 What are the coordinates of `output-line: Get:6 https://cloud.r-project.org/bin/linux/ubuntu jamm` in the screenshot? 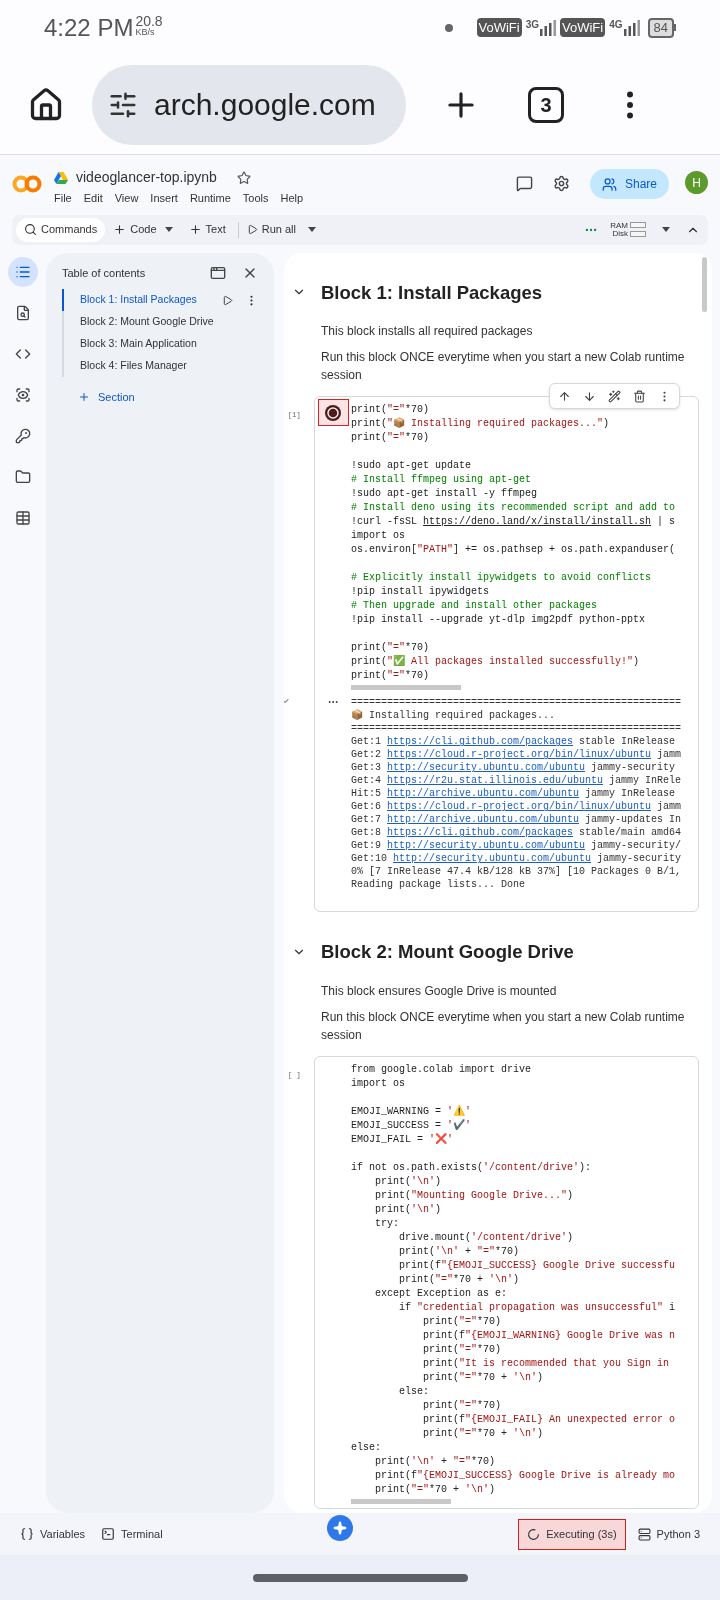 It's located at (517, 807).